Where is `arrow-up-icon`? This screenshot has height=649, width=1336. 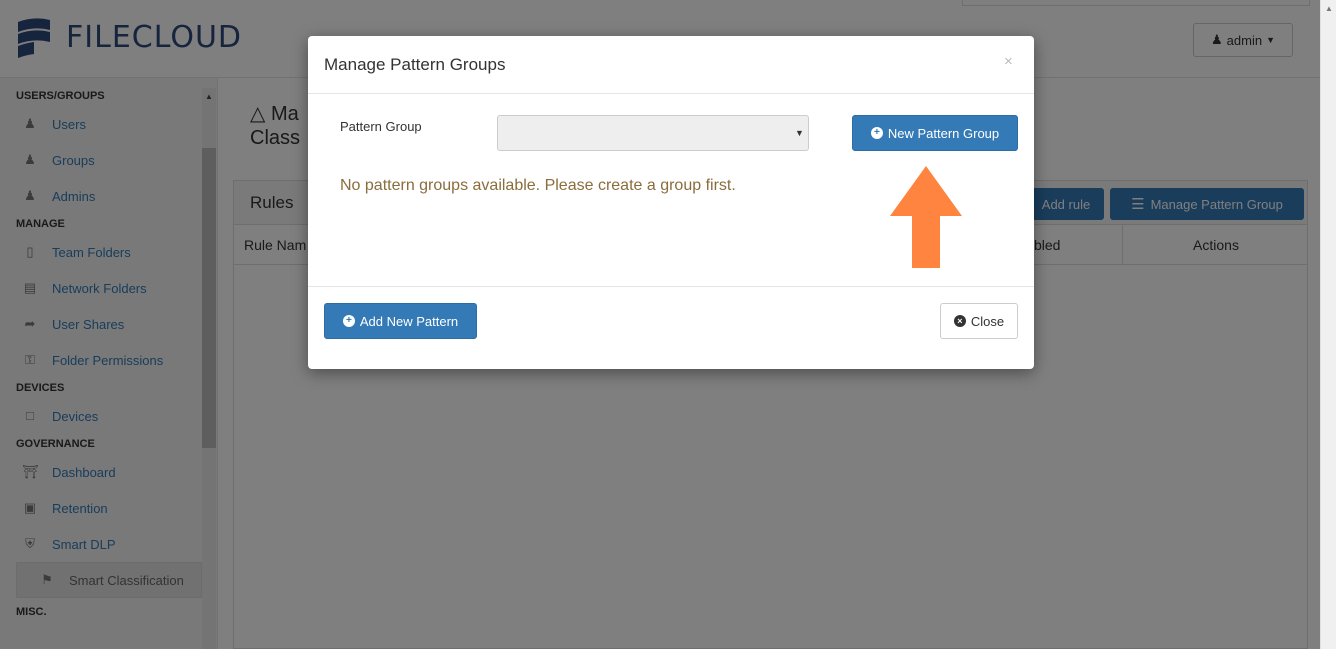 arrow-up-icon is located at coordinates (926, 217).